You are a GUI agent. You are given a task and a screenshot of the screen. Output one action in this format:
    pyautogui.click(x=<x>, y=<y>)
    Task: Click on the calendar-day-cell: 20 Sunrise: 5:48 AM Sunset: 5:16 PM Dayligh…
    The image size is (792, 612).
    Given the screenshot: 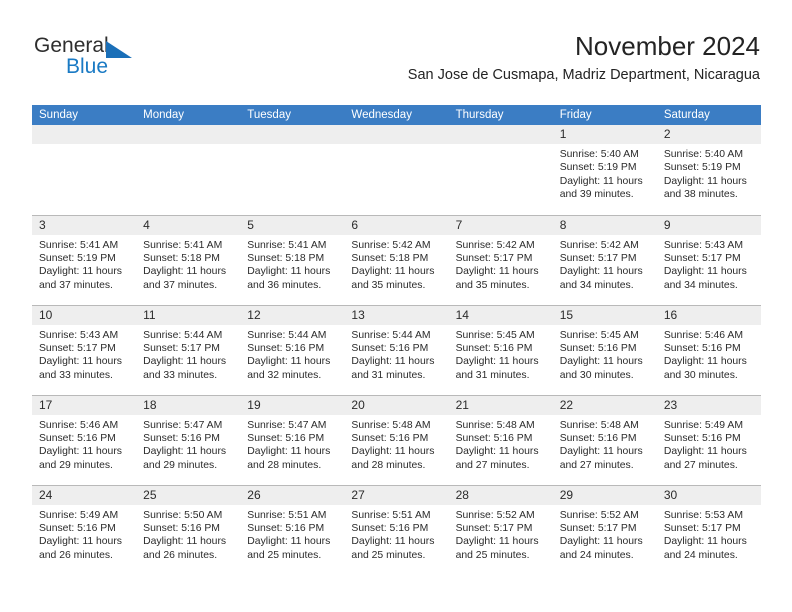 What is the action you would take?
    pyautogui.click(x=396, y=439)
    